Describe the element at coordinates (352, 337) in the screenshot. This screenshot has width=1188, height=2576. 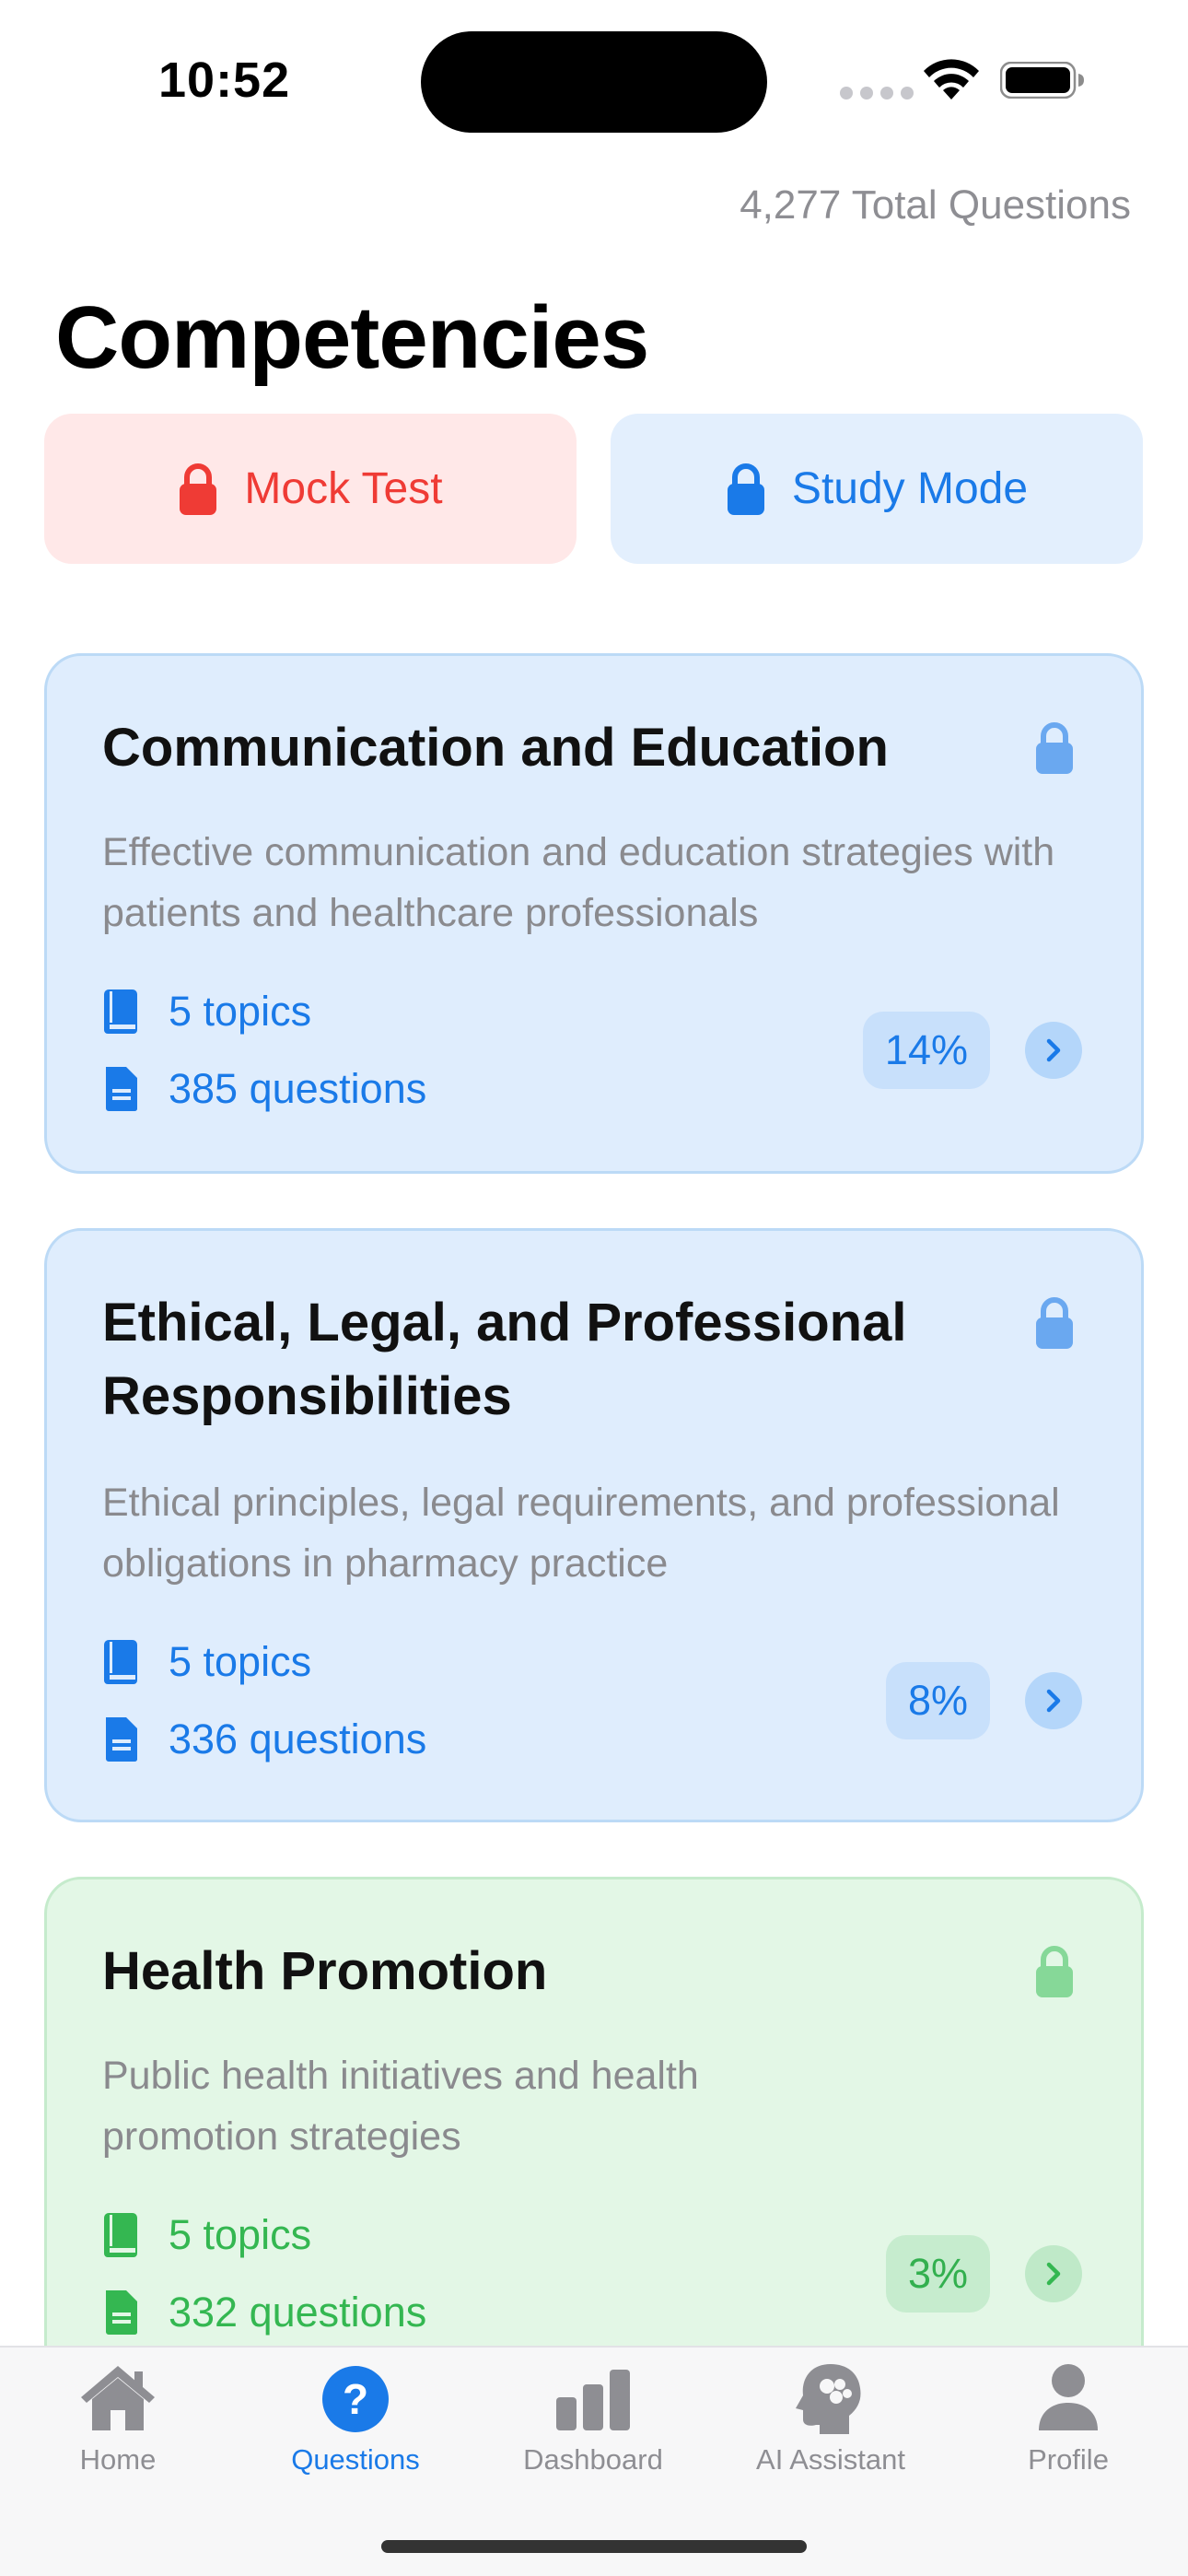
I see `page-title: Competencies` at that location.